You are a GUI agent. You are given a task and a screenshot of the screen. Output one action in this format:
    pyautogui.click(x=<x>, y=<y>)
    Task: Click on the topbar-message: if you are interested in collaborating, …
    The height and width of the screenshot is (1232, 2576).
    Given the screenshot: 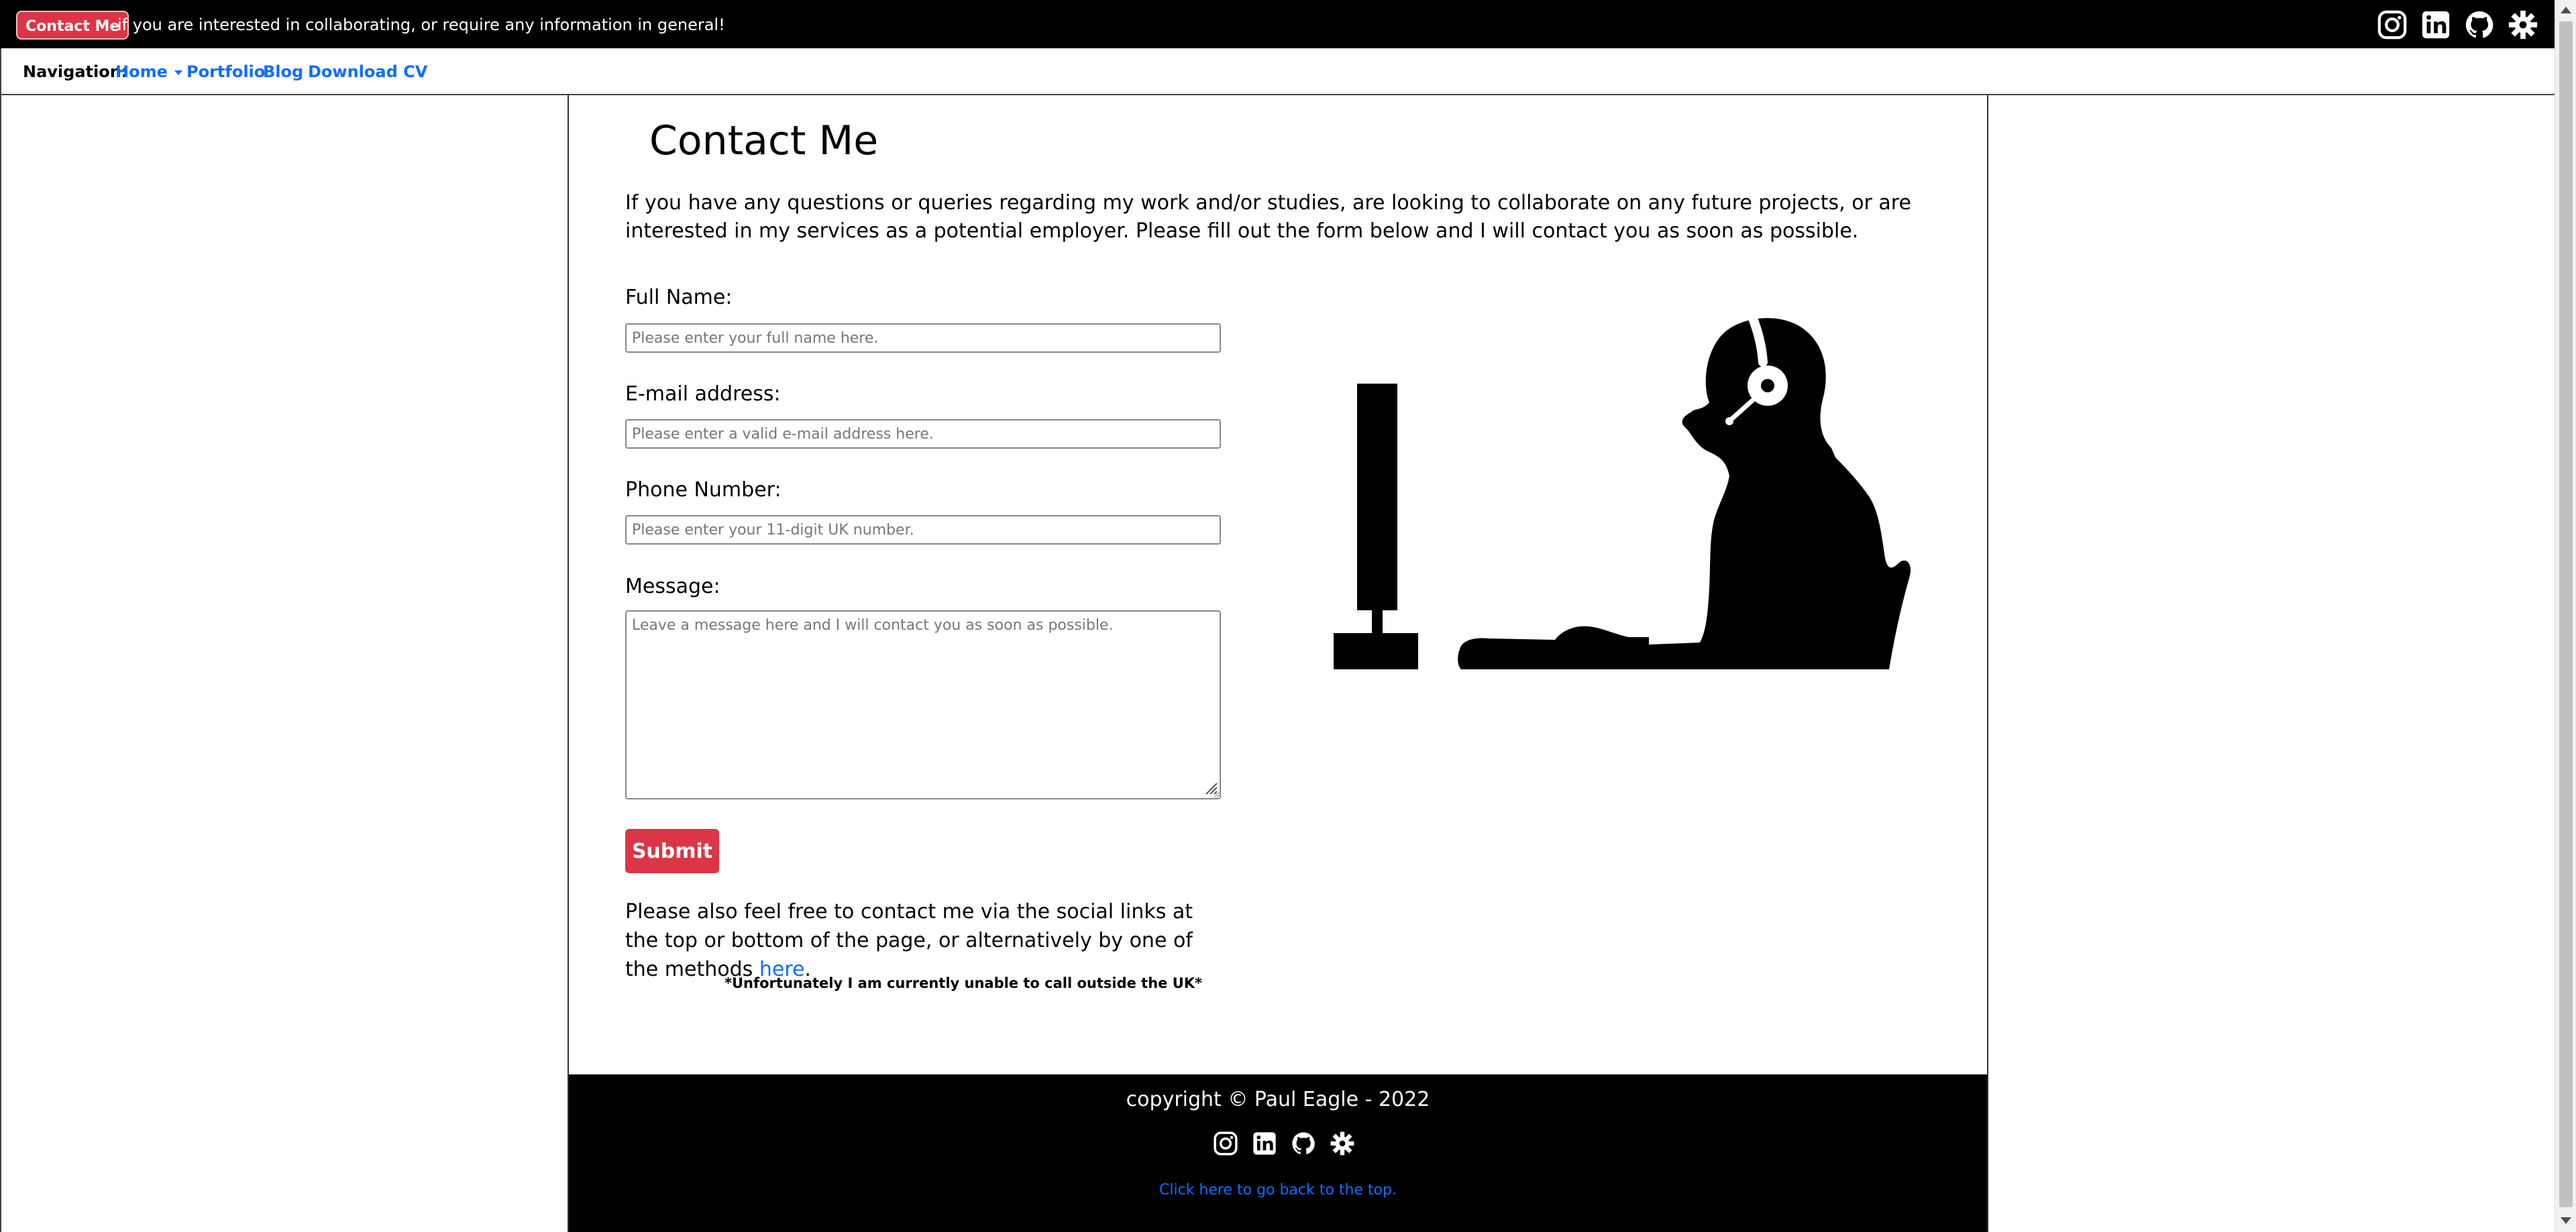 What is the action you would take?
    pyautogui.click(x=421, y=24)
    